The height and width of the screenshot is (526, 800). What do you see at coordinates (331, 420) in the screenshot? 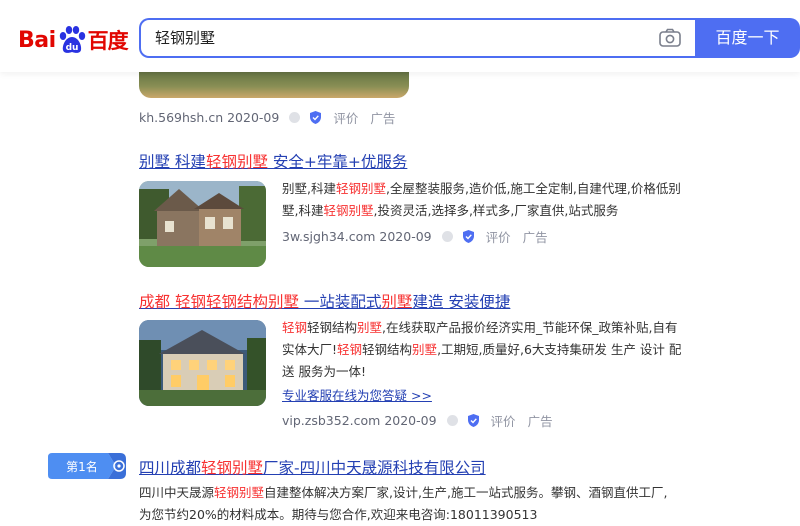
I see `result-2-url: vip.zsb352.com` at bounding box center [331, 420].